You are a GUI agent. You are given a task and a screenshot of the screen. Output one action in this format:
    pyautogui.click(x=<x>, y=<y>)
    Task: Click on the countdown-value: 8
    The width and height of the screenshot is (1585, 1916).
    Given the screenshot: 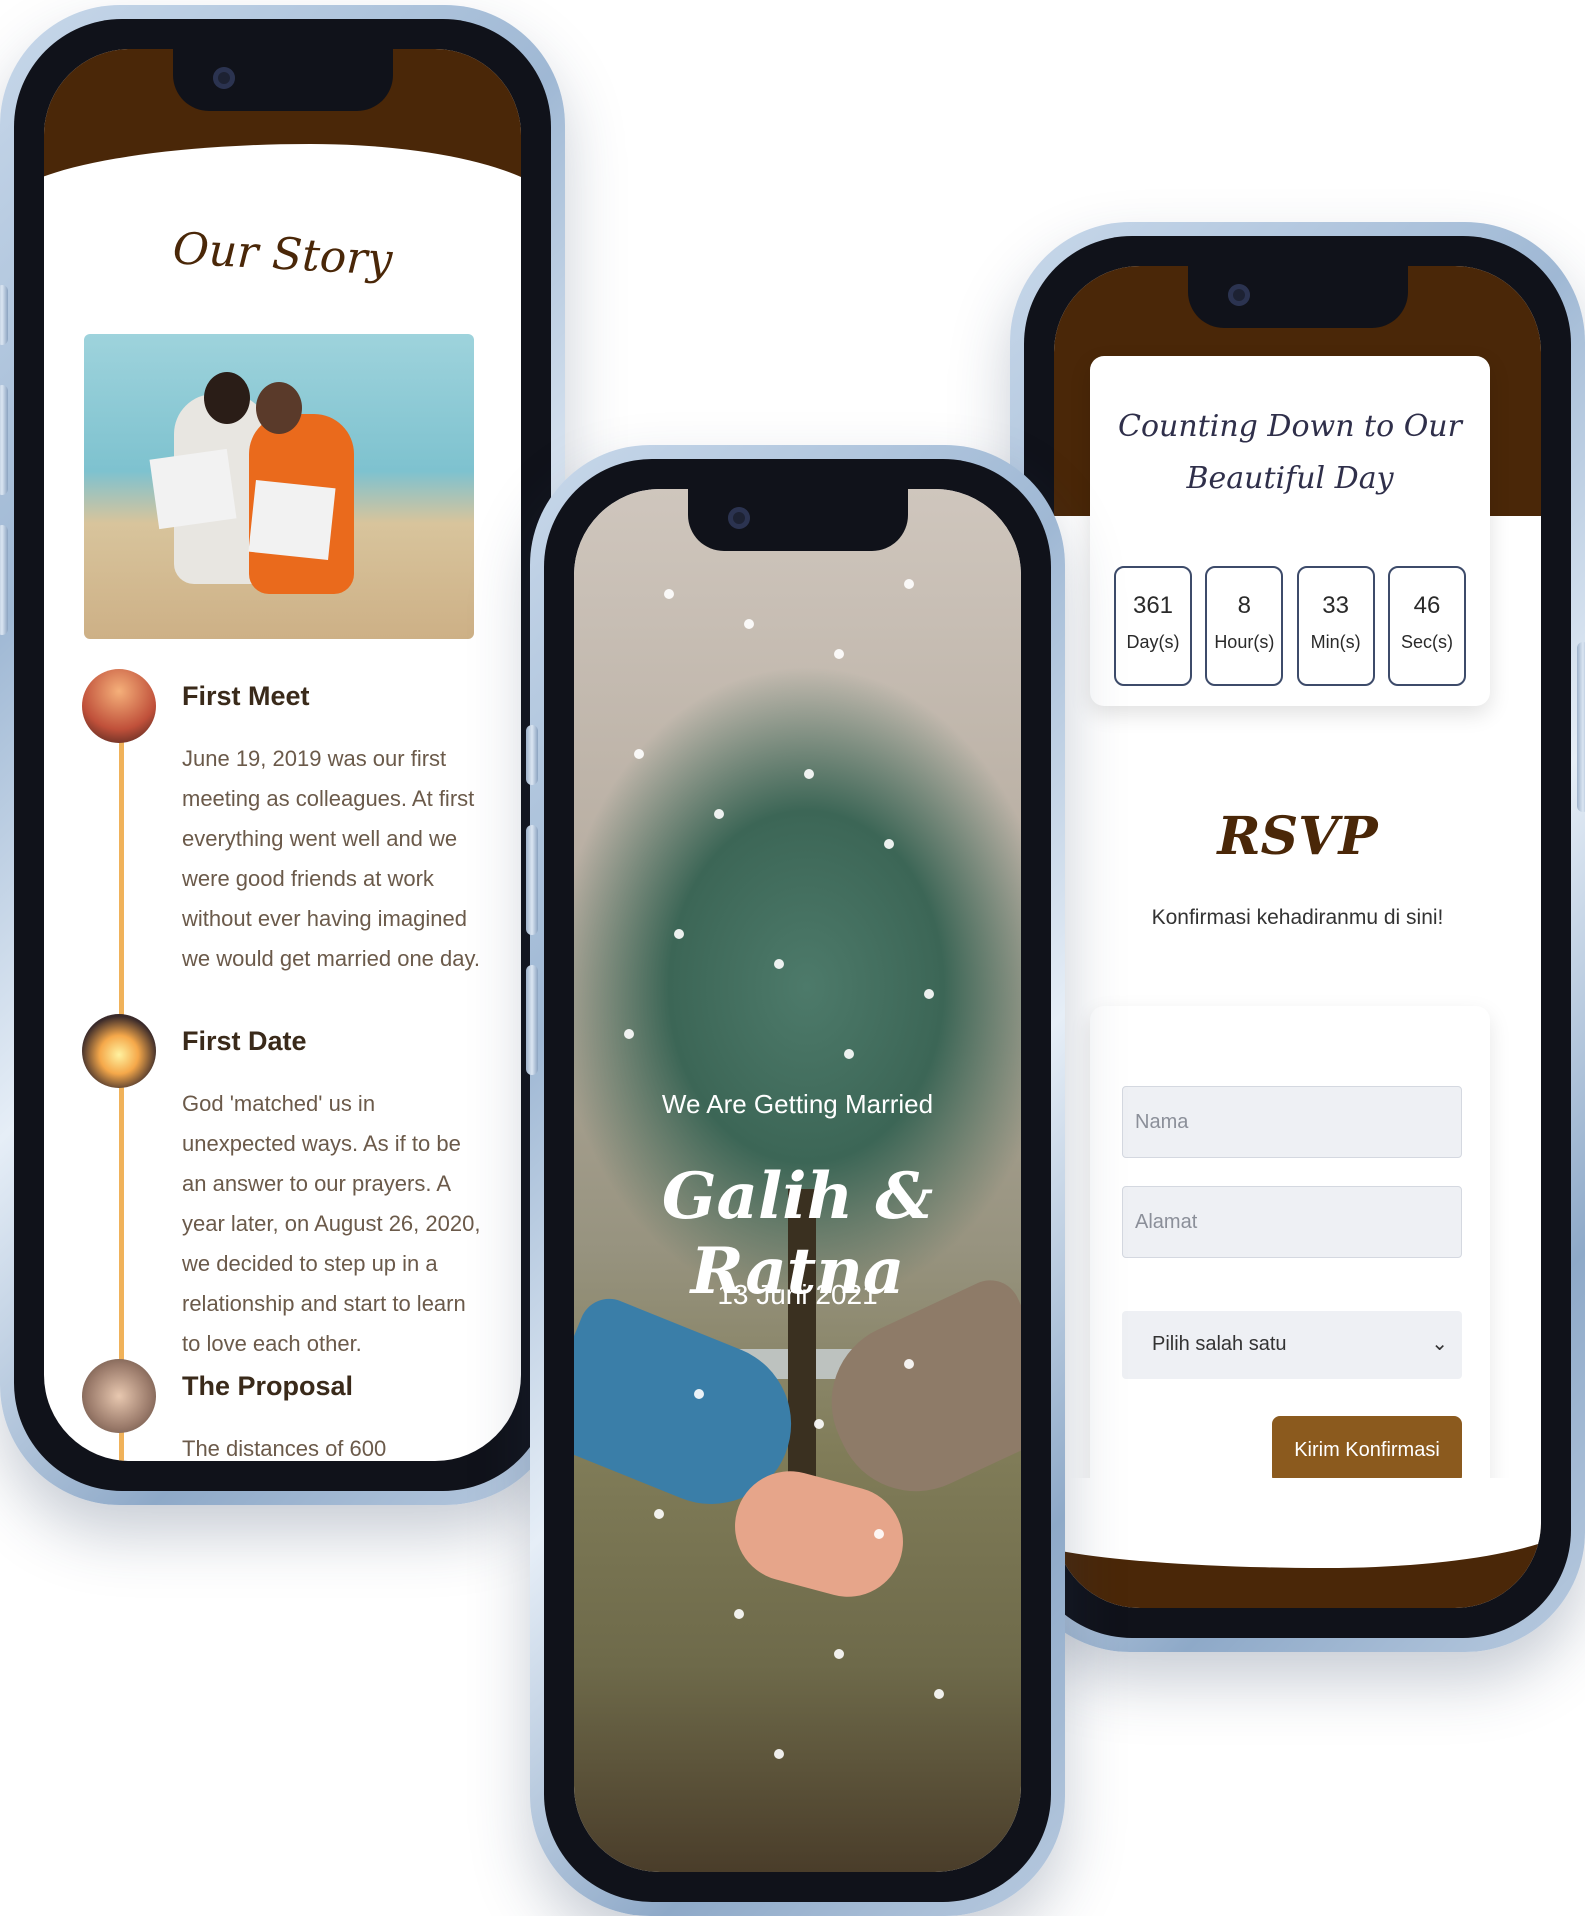 What is the action you would take?
    pyautogui.click(x=1244, y=605)
    